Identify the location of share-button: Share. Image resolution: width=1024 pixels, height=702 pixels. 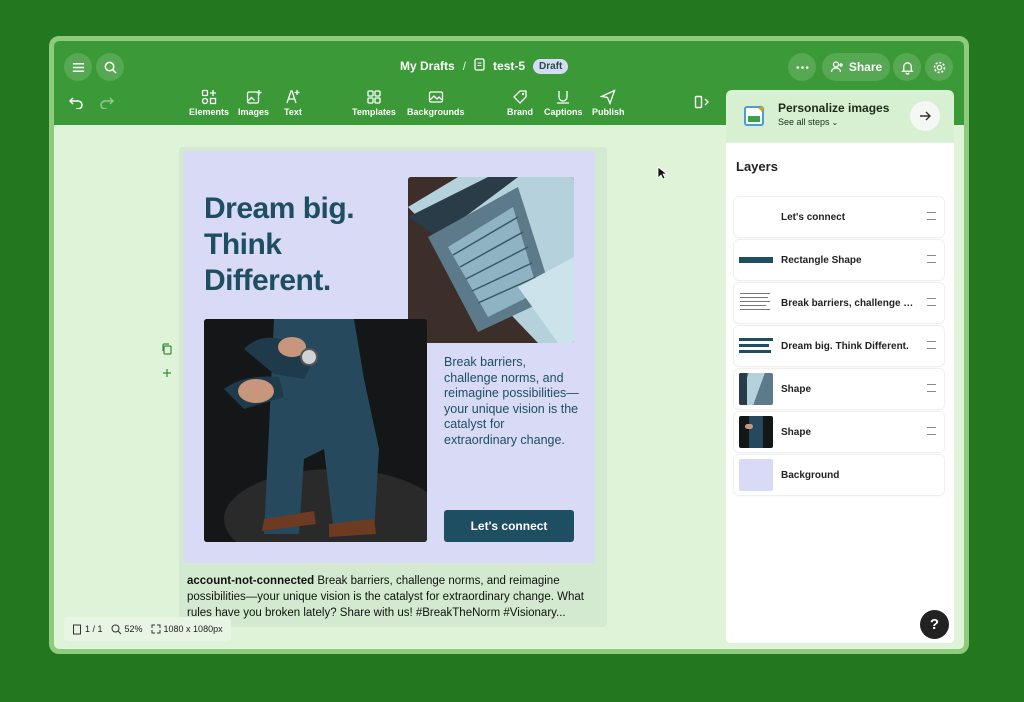
(856, 67).